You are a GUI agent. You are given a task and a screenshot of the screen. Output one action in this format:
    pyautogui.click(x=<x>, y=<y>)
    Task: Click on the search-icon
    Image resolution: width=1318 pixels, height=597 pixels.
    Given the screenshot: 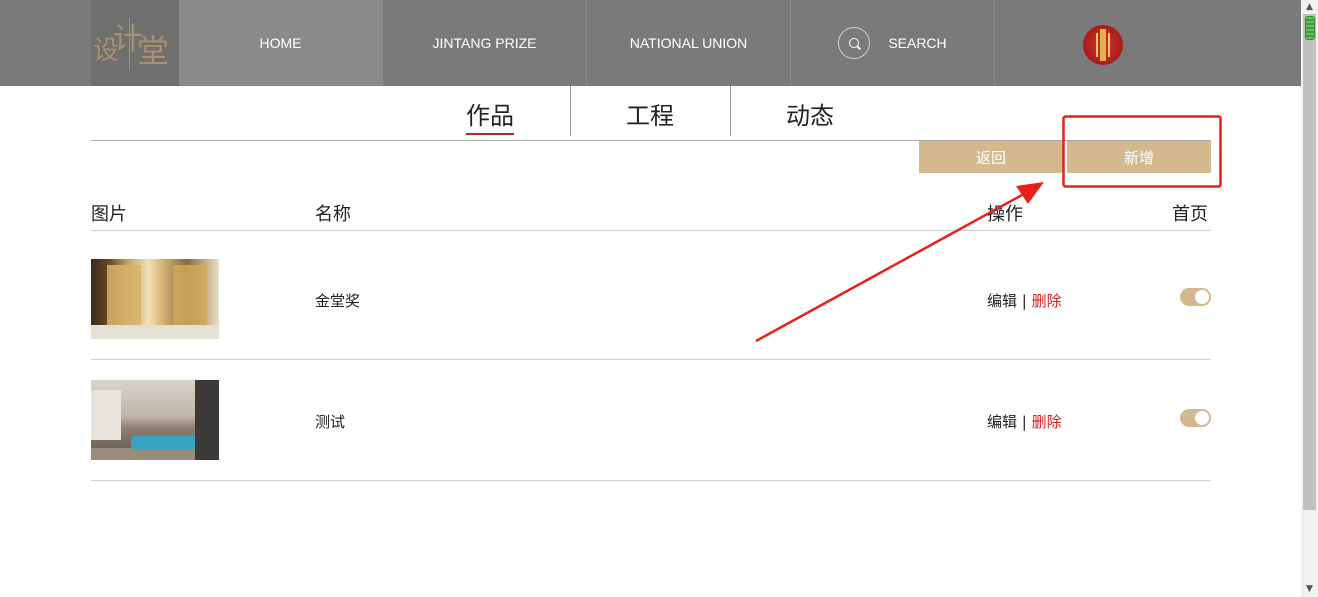 What is the action you would take?
    pyautogui.click(x=854, y=43)
    